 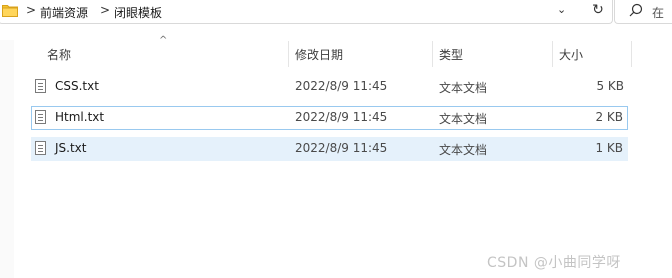 I want to click on file-size: 1 KB, so click(x=609, y=148).